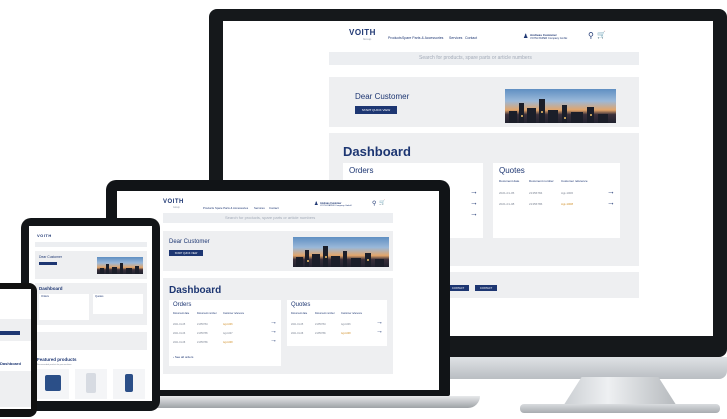  What do you see at coordinates (278, 251) in the screenshot?
I see `hero-panel: Dear Customer START QUICK VIEW` at bounding box center [278, 251].